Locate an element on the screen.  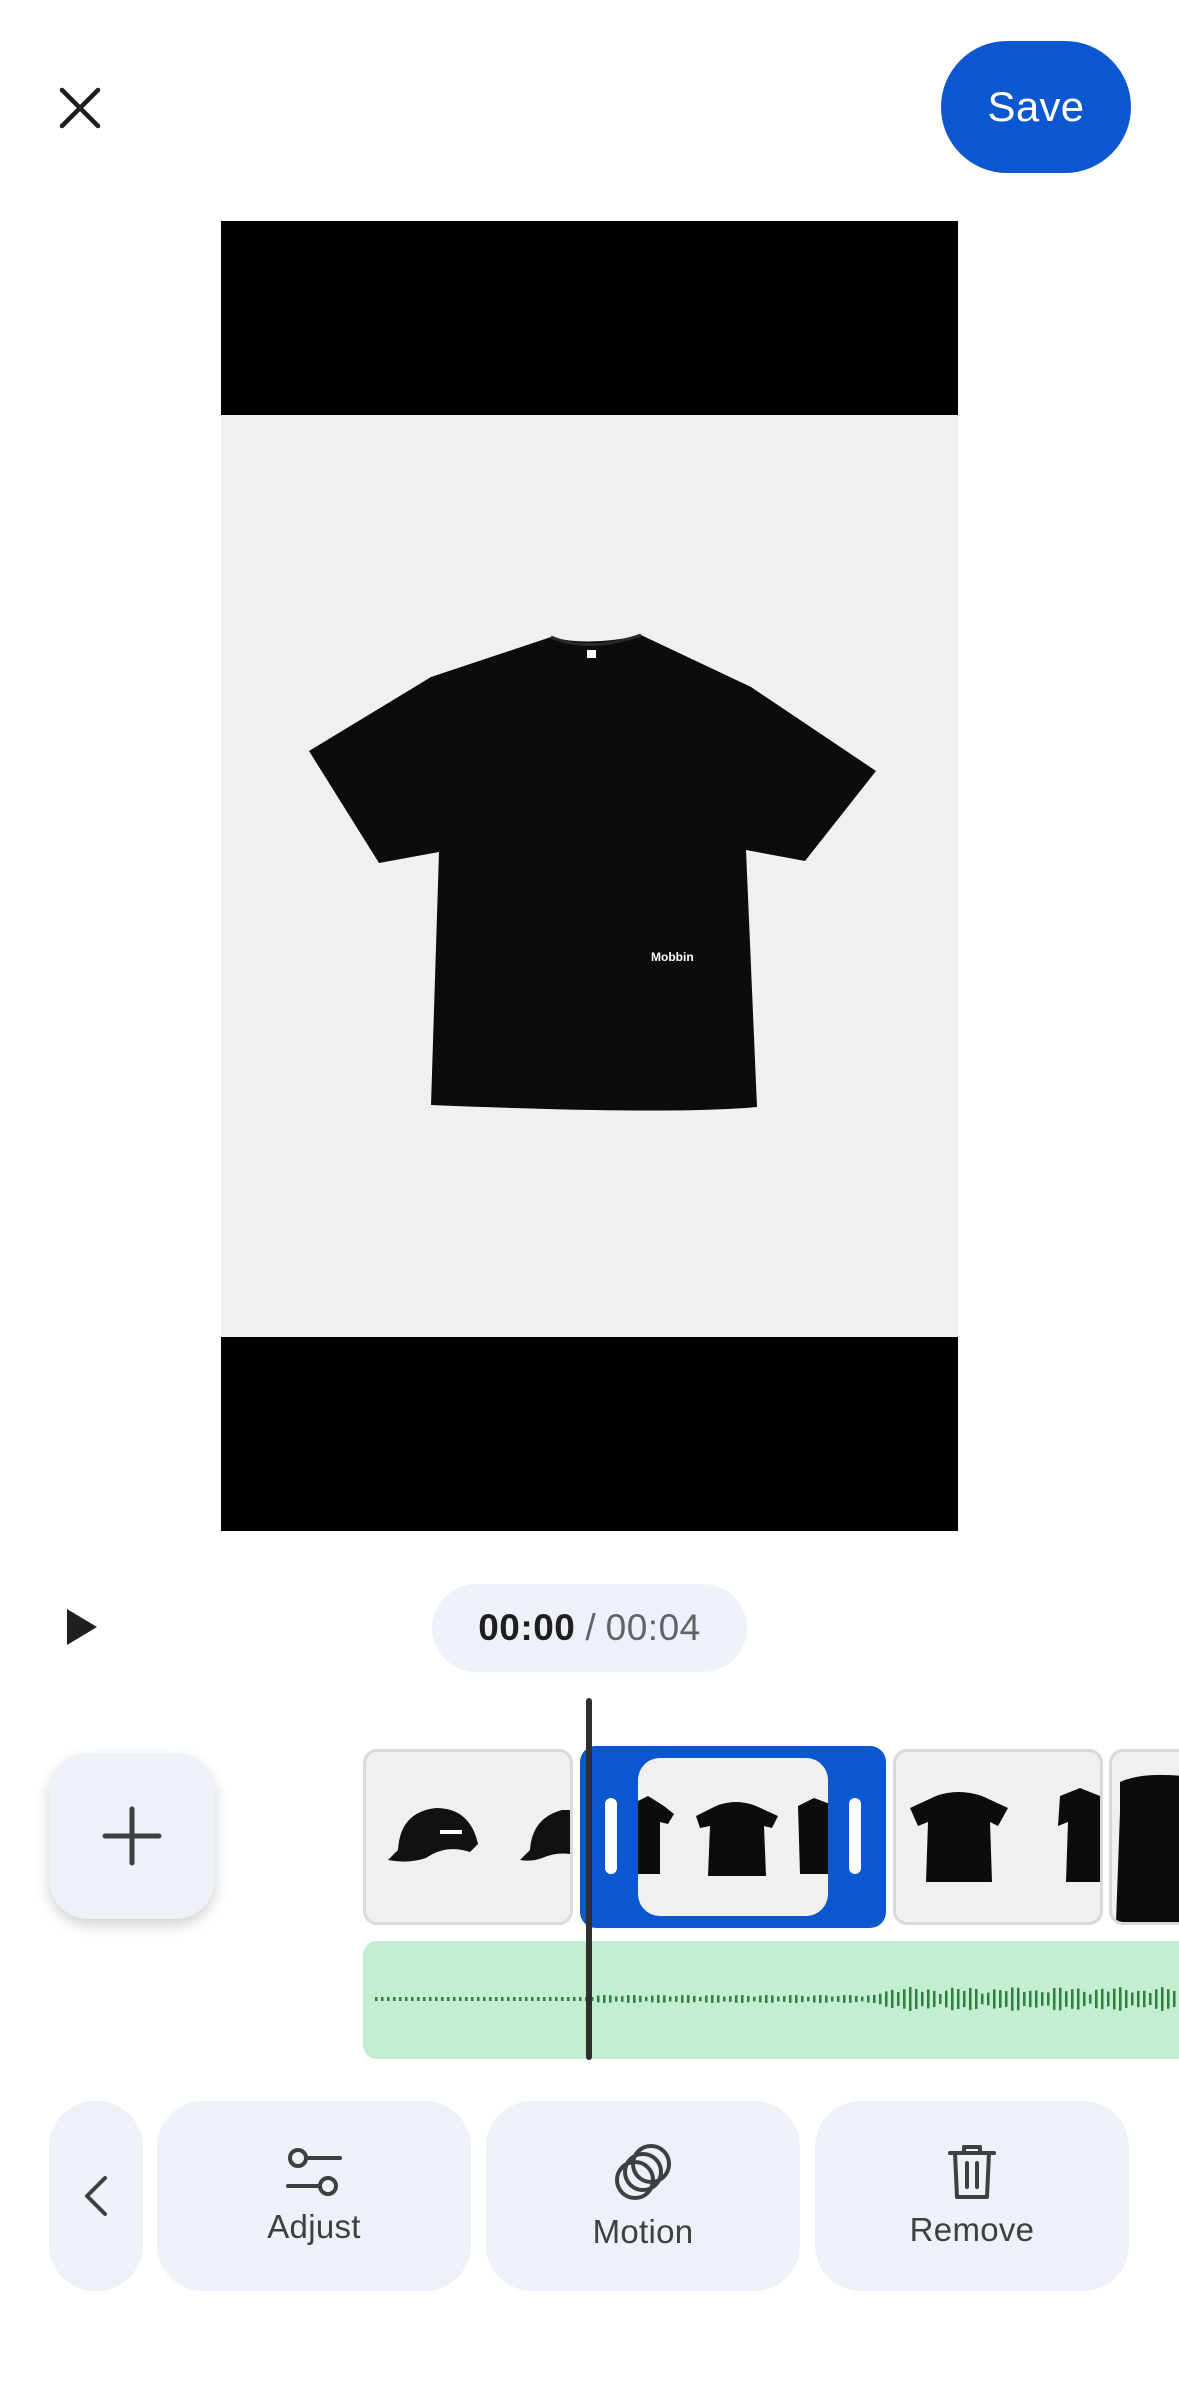
timeline-clip-selected is located at coordinates (733, 1837).